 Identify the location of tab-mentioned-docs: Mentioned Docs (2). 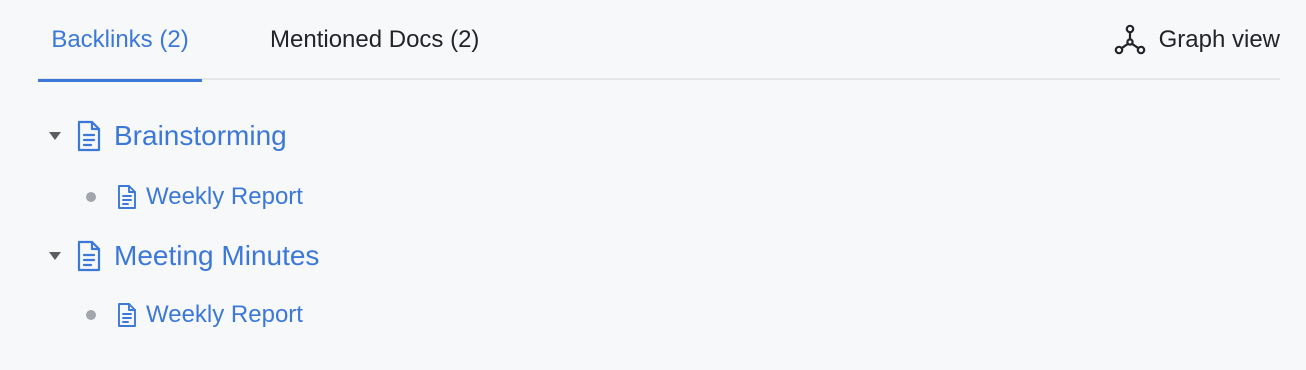
(374, 40).